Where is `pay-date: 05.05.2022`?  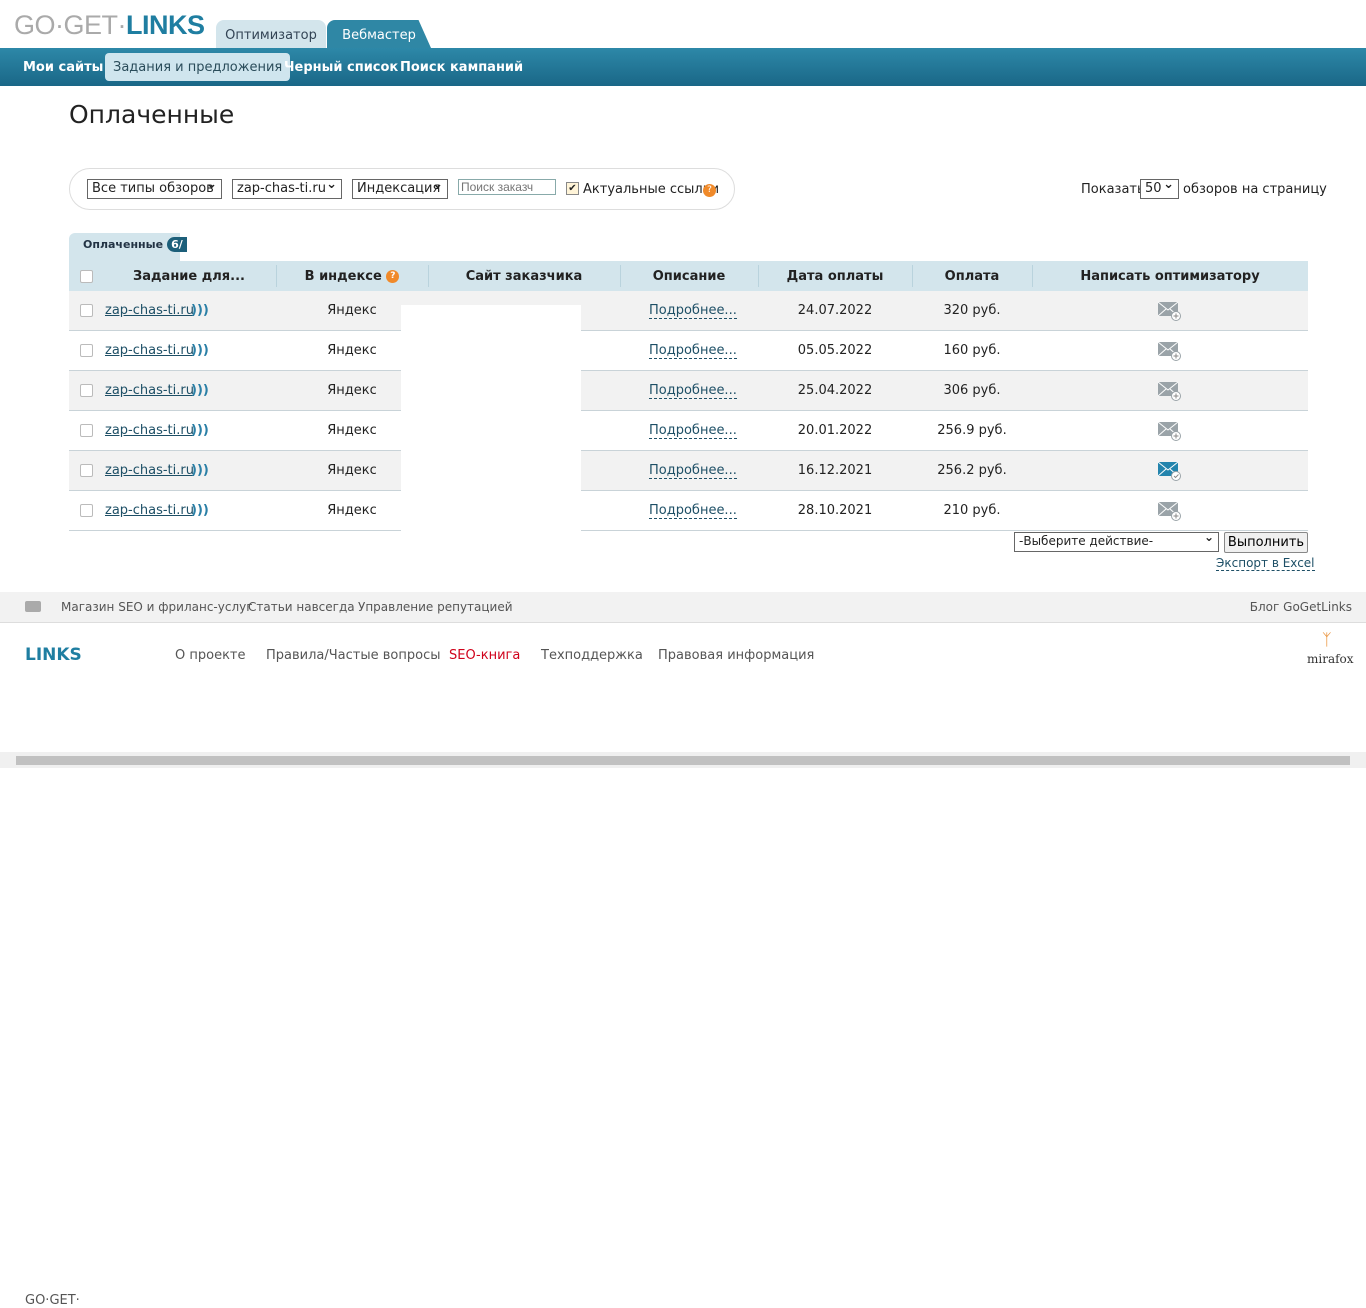 pay-date: 05.05.2022 is located at coordinates (835, 350).